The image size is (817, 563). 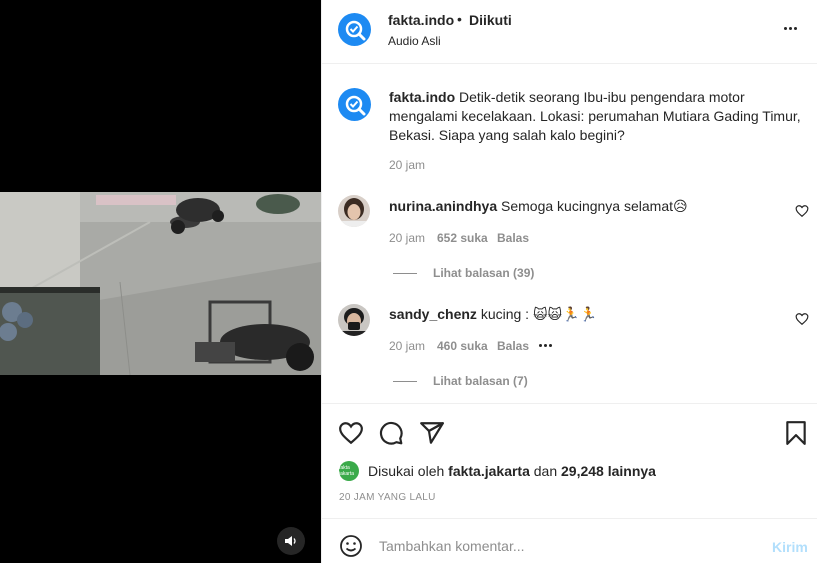 I want to click on comment-options-icon, so click(x=545, y=345).